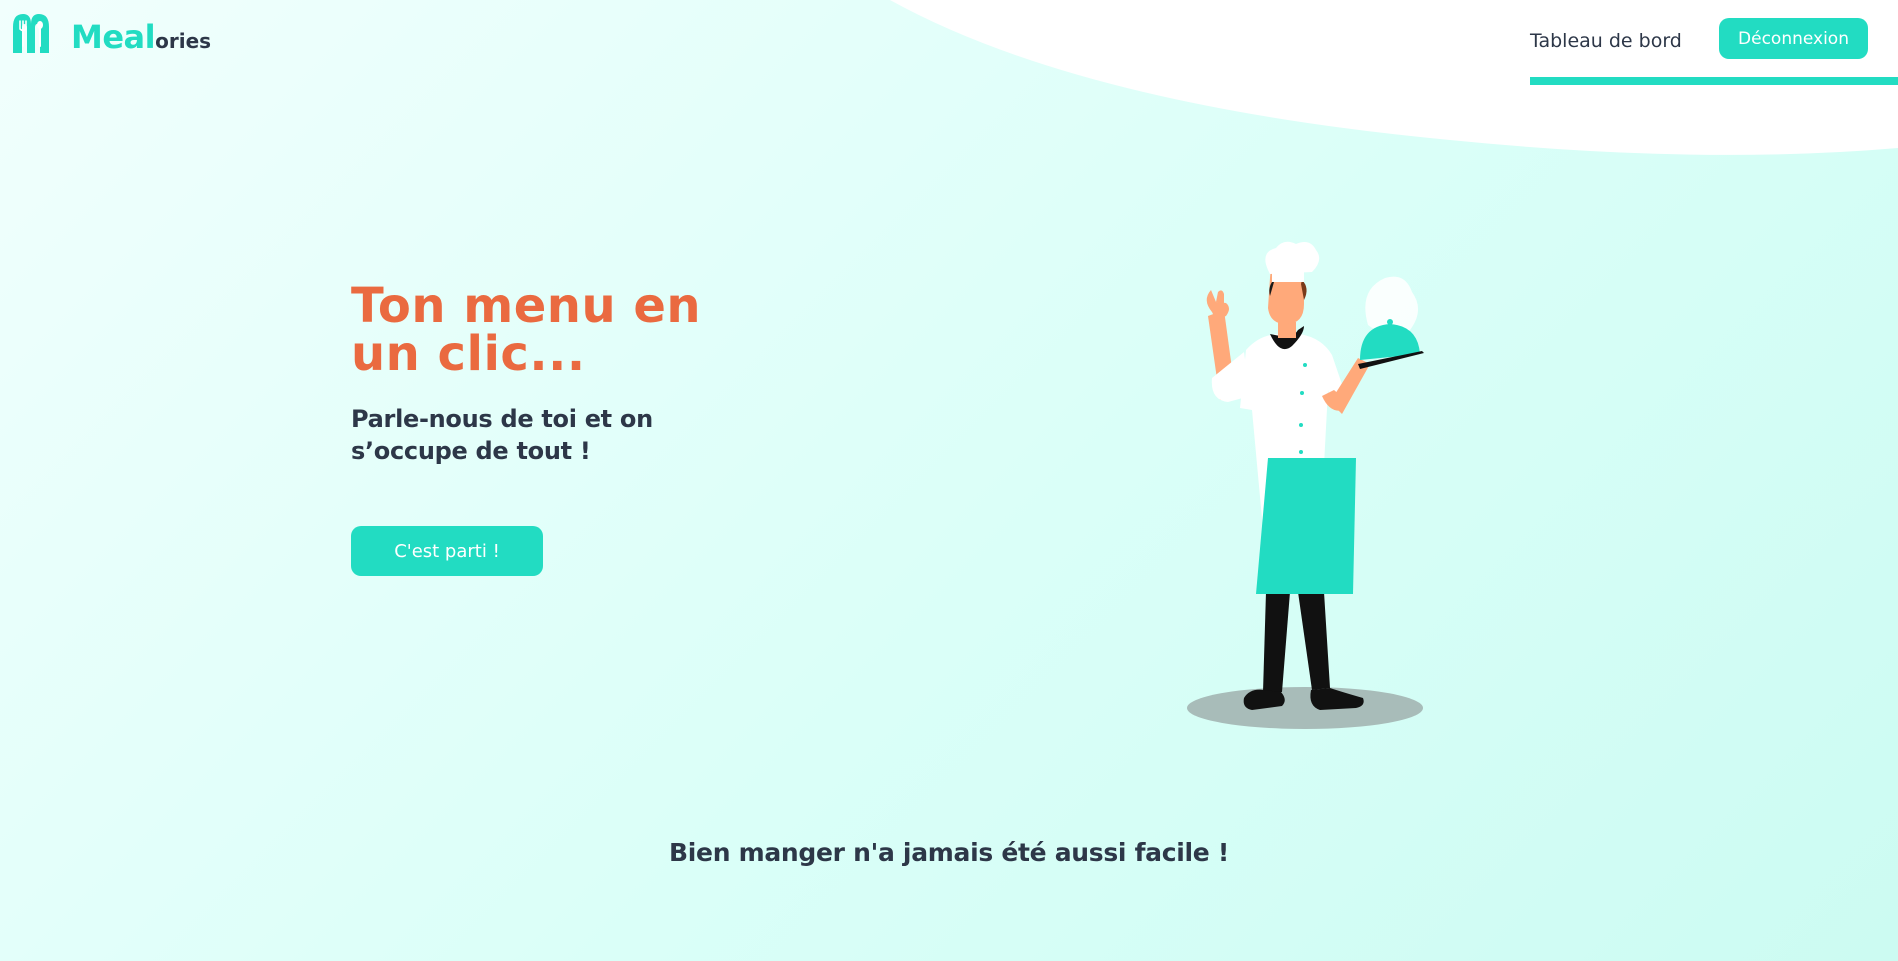  What do you see at coordinates (183, 41) in the screenshot?
I see `brand-name-secondary: ories` at bounding box center [183, 41].